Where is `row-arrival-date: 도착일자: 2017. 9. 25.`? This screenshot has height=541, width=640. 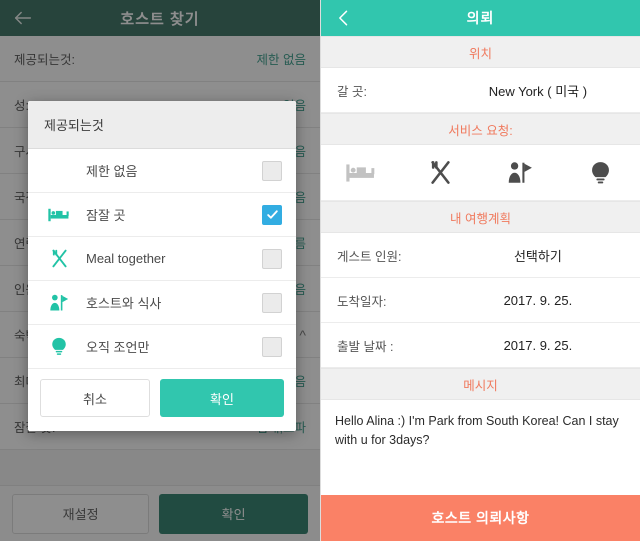
row-arrival-date: 도착일자: 2017. 9. 25. is located at coordinates (480, 300).